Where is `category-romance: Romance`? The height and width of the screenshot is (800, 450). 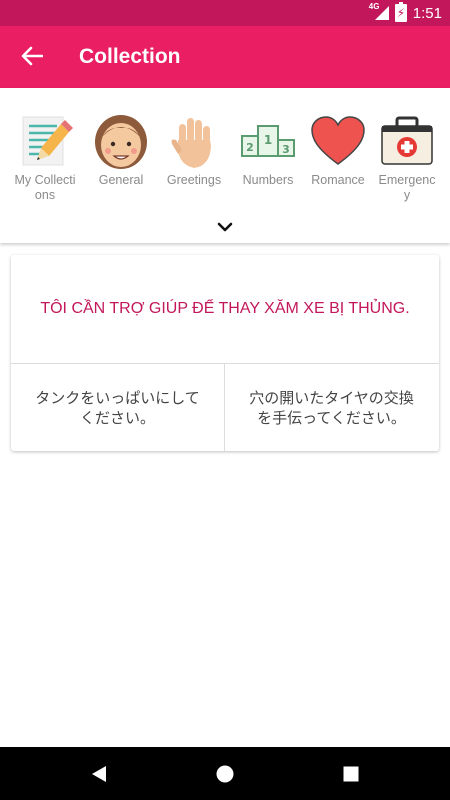
category-romance: Romance is located at coordinates (338, 160).